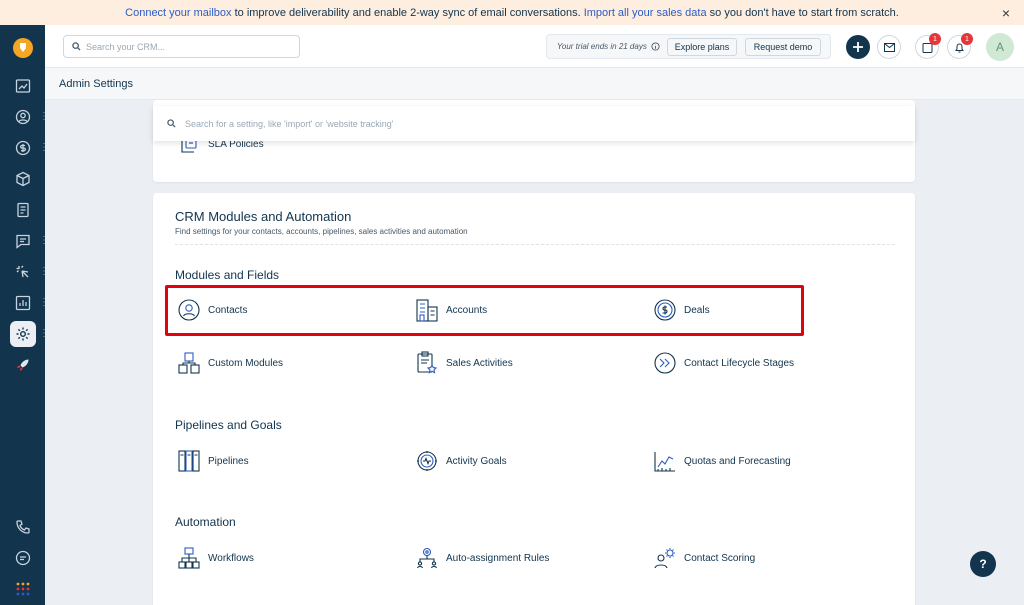 The width and height of the screenshot is (1024, 605). I want to click on contact-scoring-icon, so click(664, 558).